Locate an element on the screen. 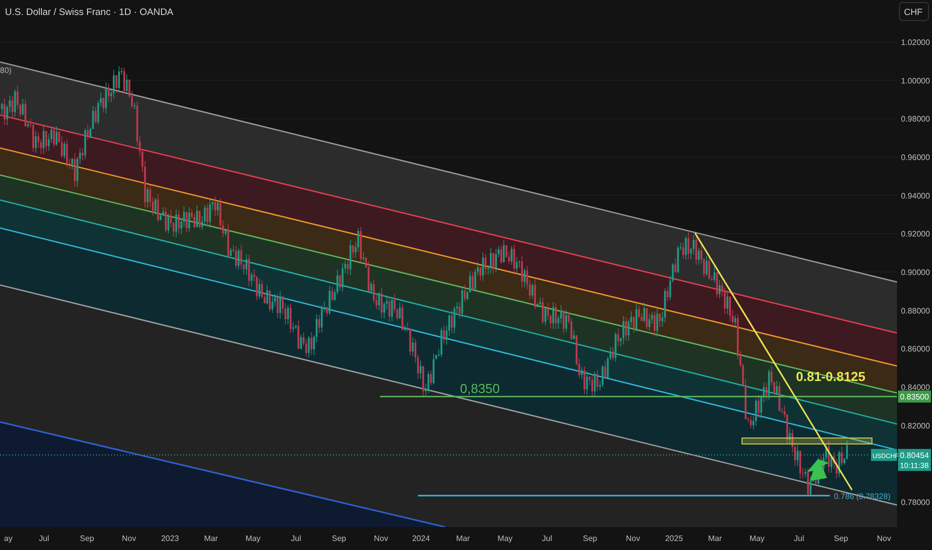 Image resolution: width=932 pixels, height=550 pixels. price-tick-label: 0.98000 is located at coordinates (915, 119).